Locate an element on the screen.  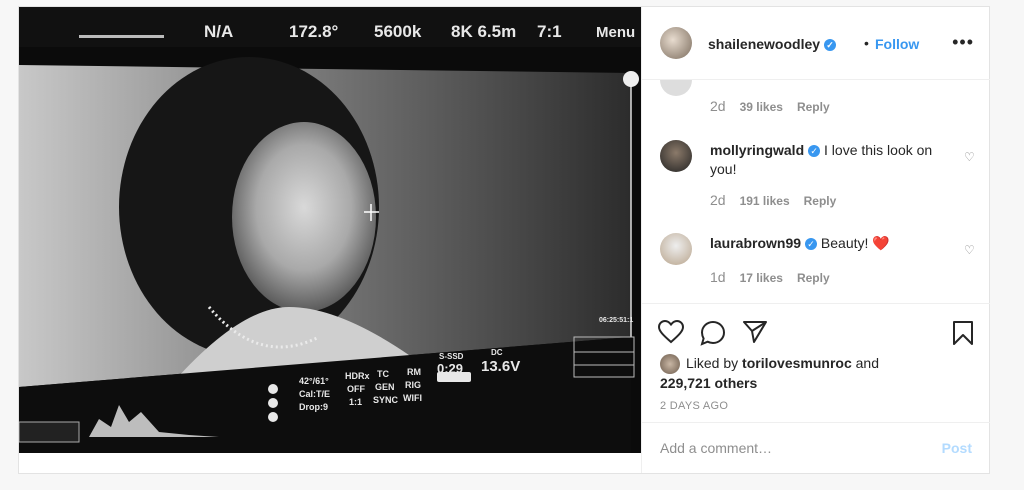
hud-sync: SYNC is located at coordinates (386, 400).